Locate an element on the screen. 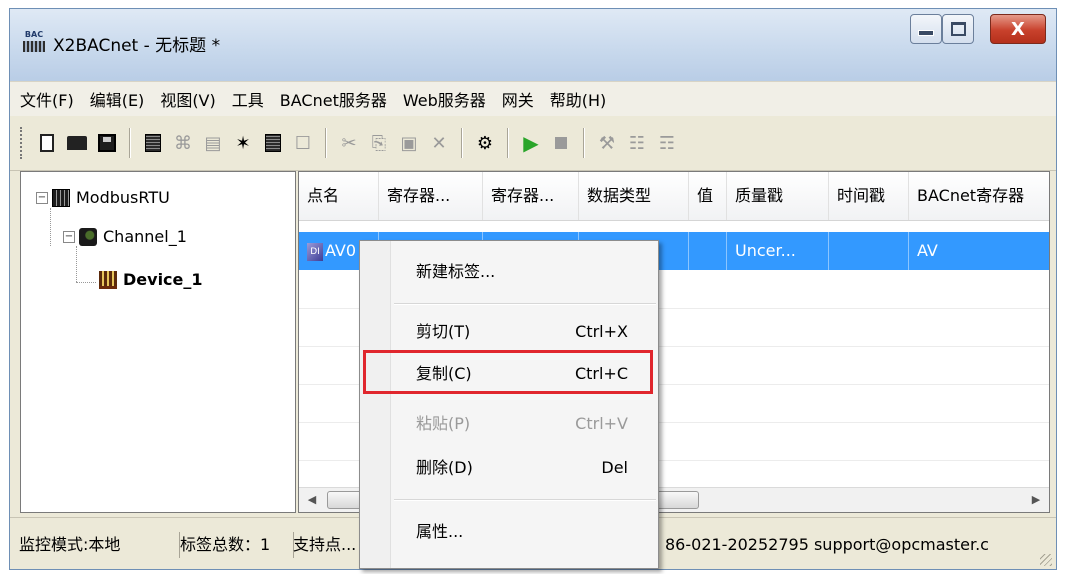 This screenshot has width=1065, height=574. cell-timestamp is located at coordinates (869, 251).